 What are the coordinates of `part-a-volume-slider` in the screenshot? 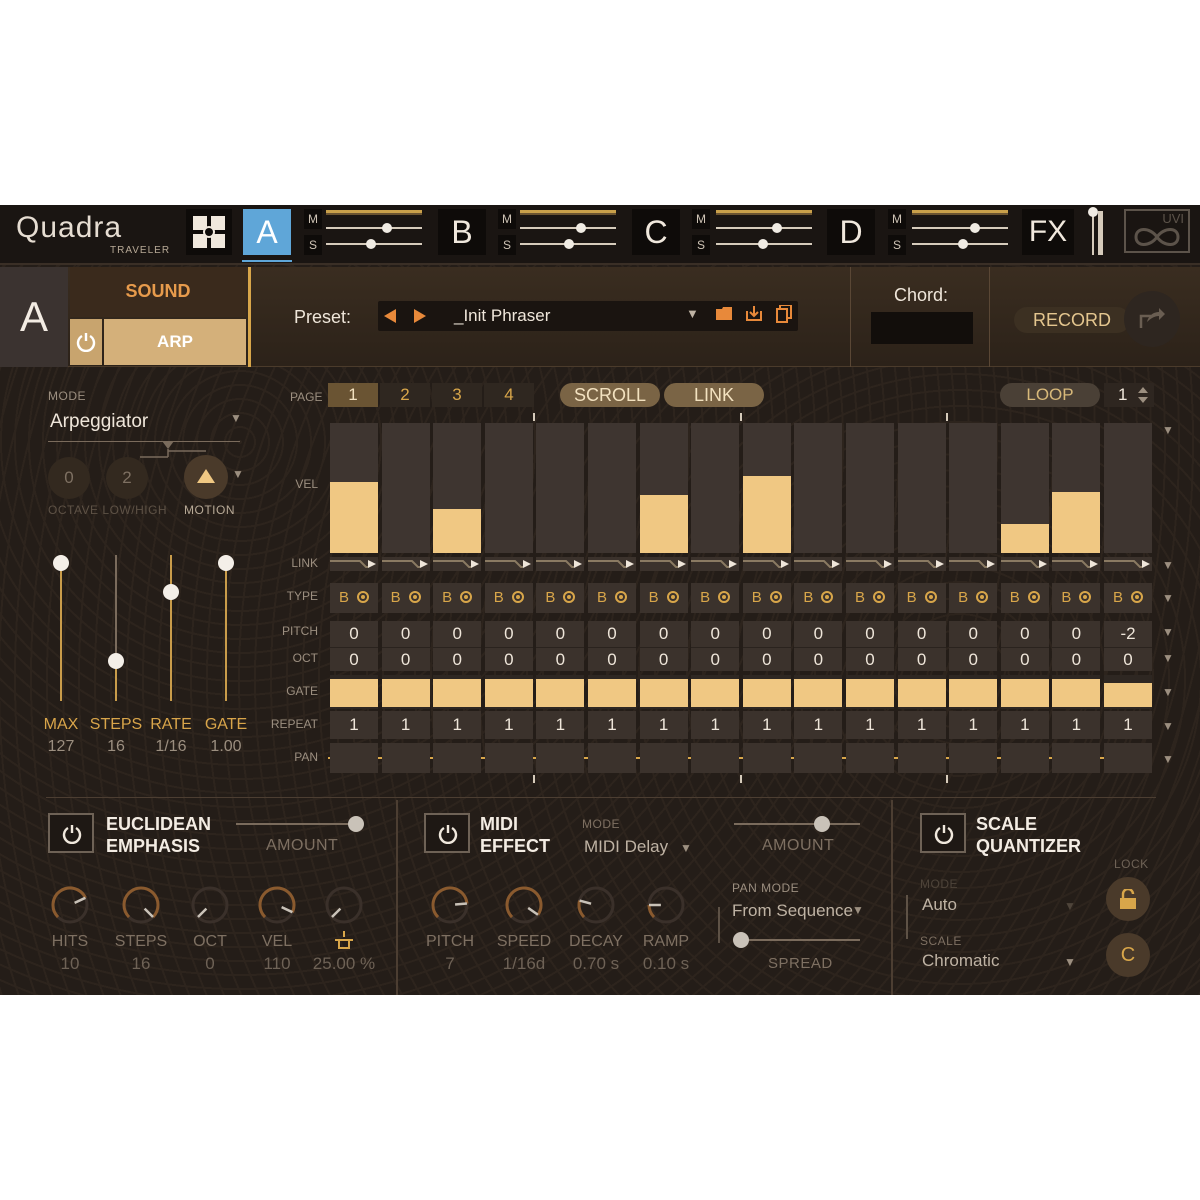 It's located at (374, 228).